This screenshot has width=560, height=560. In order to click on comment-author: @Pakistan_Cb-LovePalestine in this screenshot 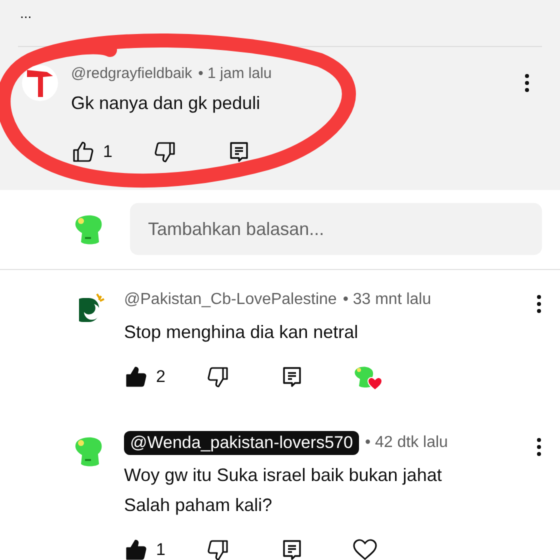, I will do `click(230, 300)`.